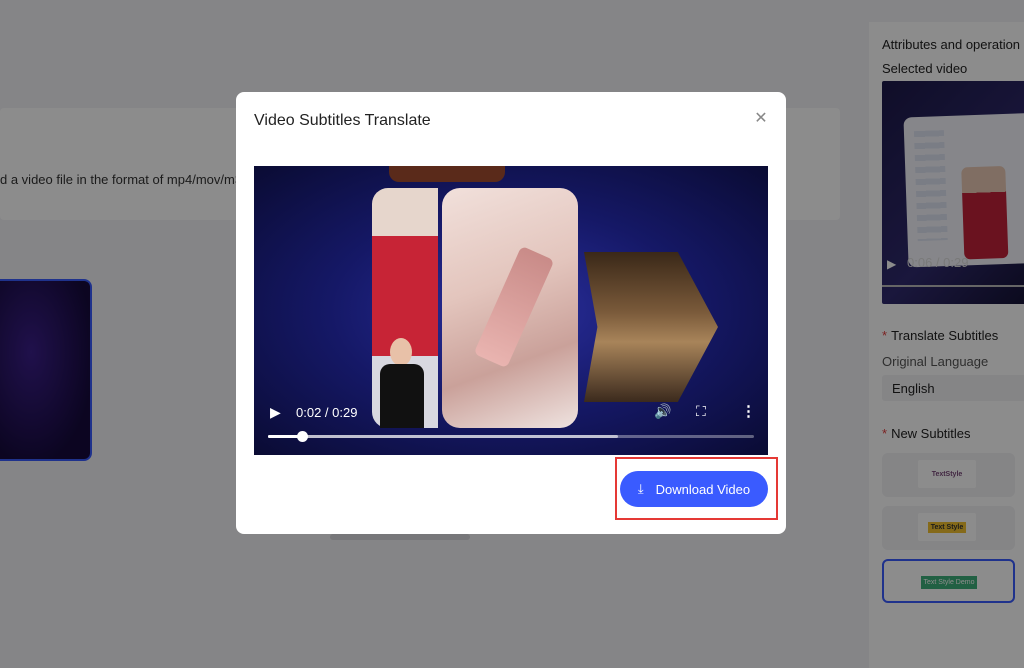 The width and height of the screenshot is (1024, 668). What do you see at coordinates (662, 411) in the screenshot?
I see `volume-icon: 🔊` at bounding box center [662, 411].